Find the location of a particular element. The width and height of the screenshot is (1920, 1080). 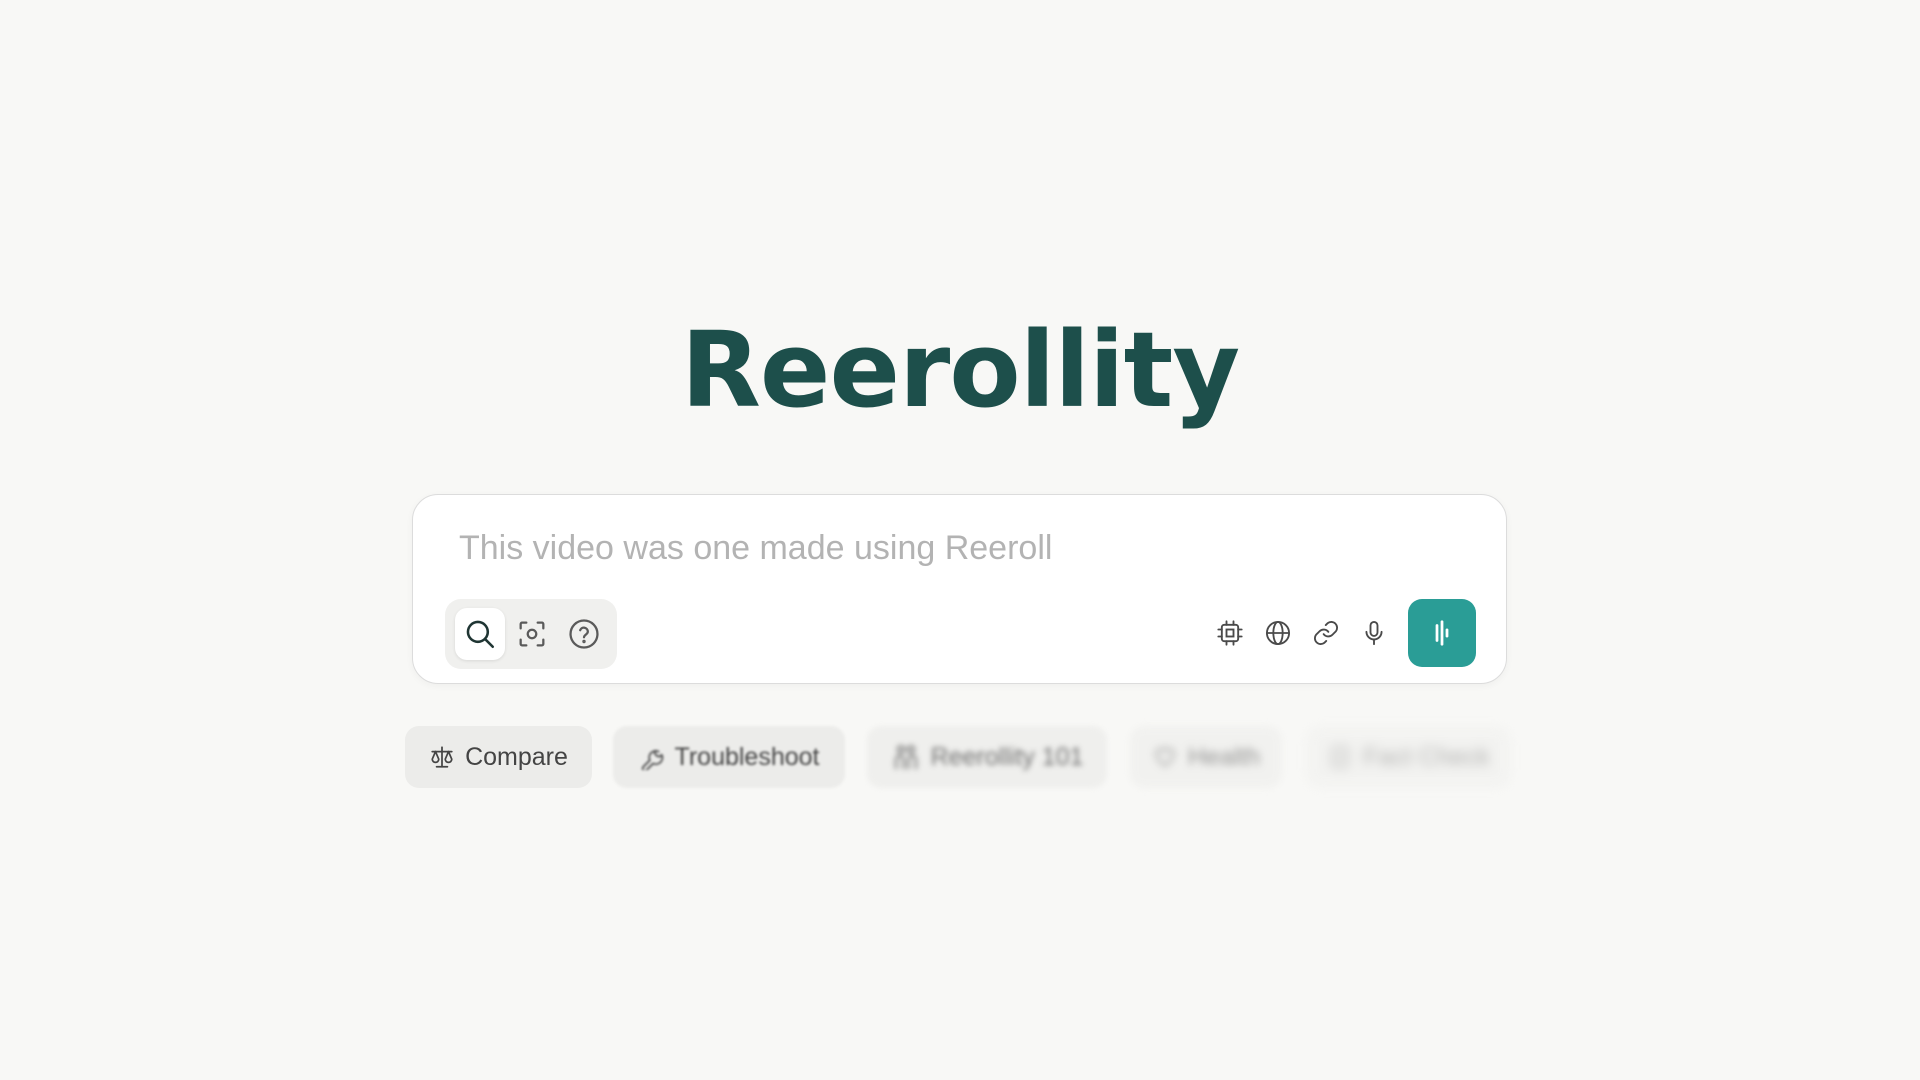

check-icon is located at coordinates (1340, 757).